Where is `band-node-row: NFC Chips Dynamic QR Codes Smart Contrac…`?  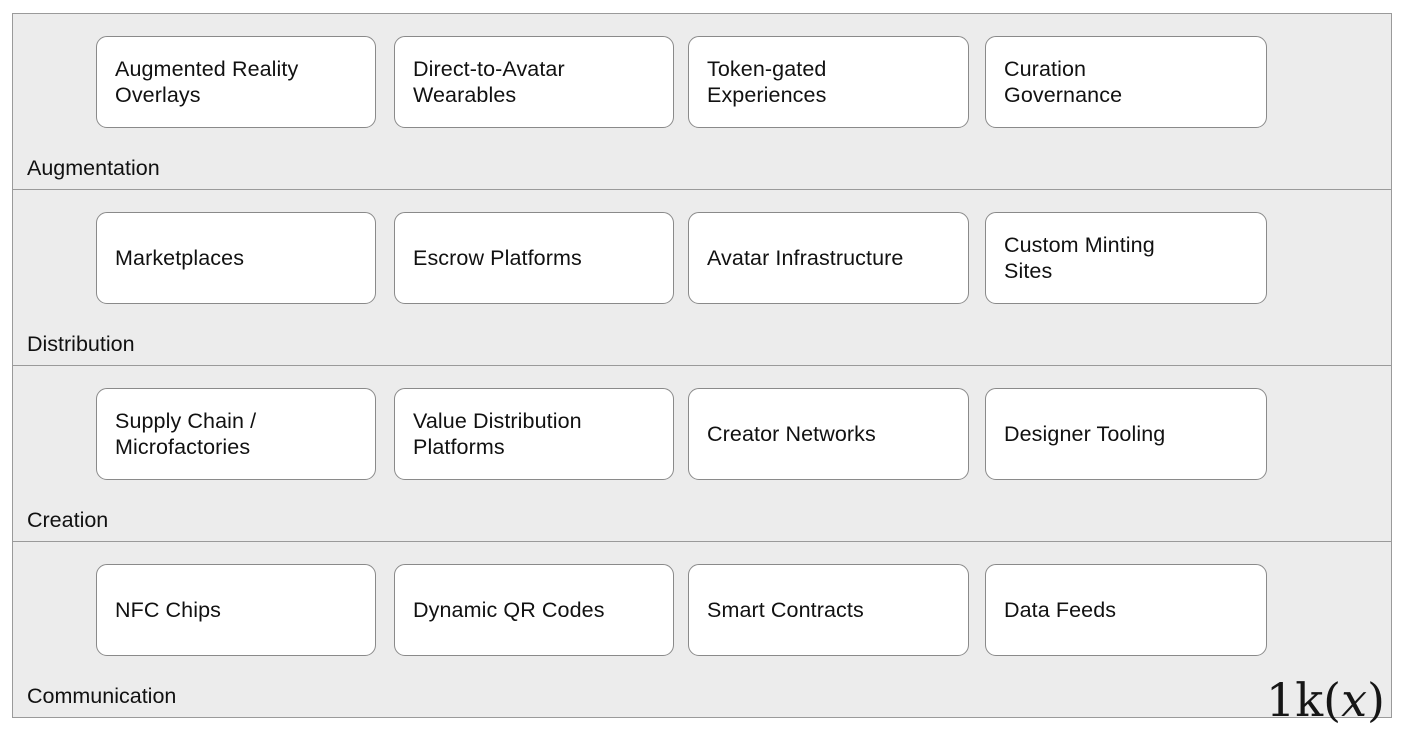 band-node-row: NFC Chips Dynamic QR Codes Smart Contrac… is located at coordinates (736, 610).